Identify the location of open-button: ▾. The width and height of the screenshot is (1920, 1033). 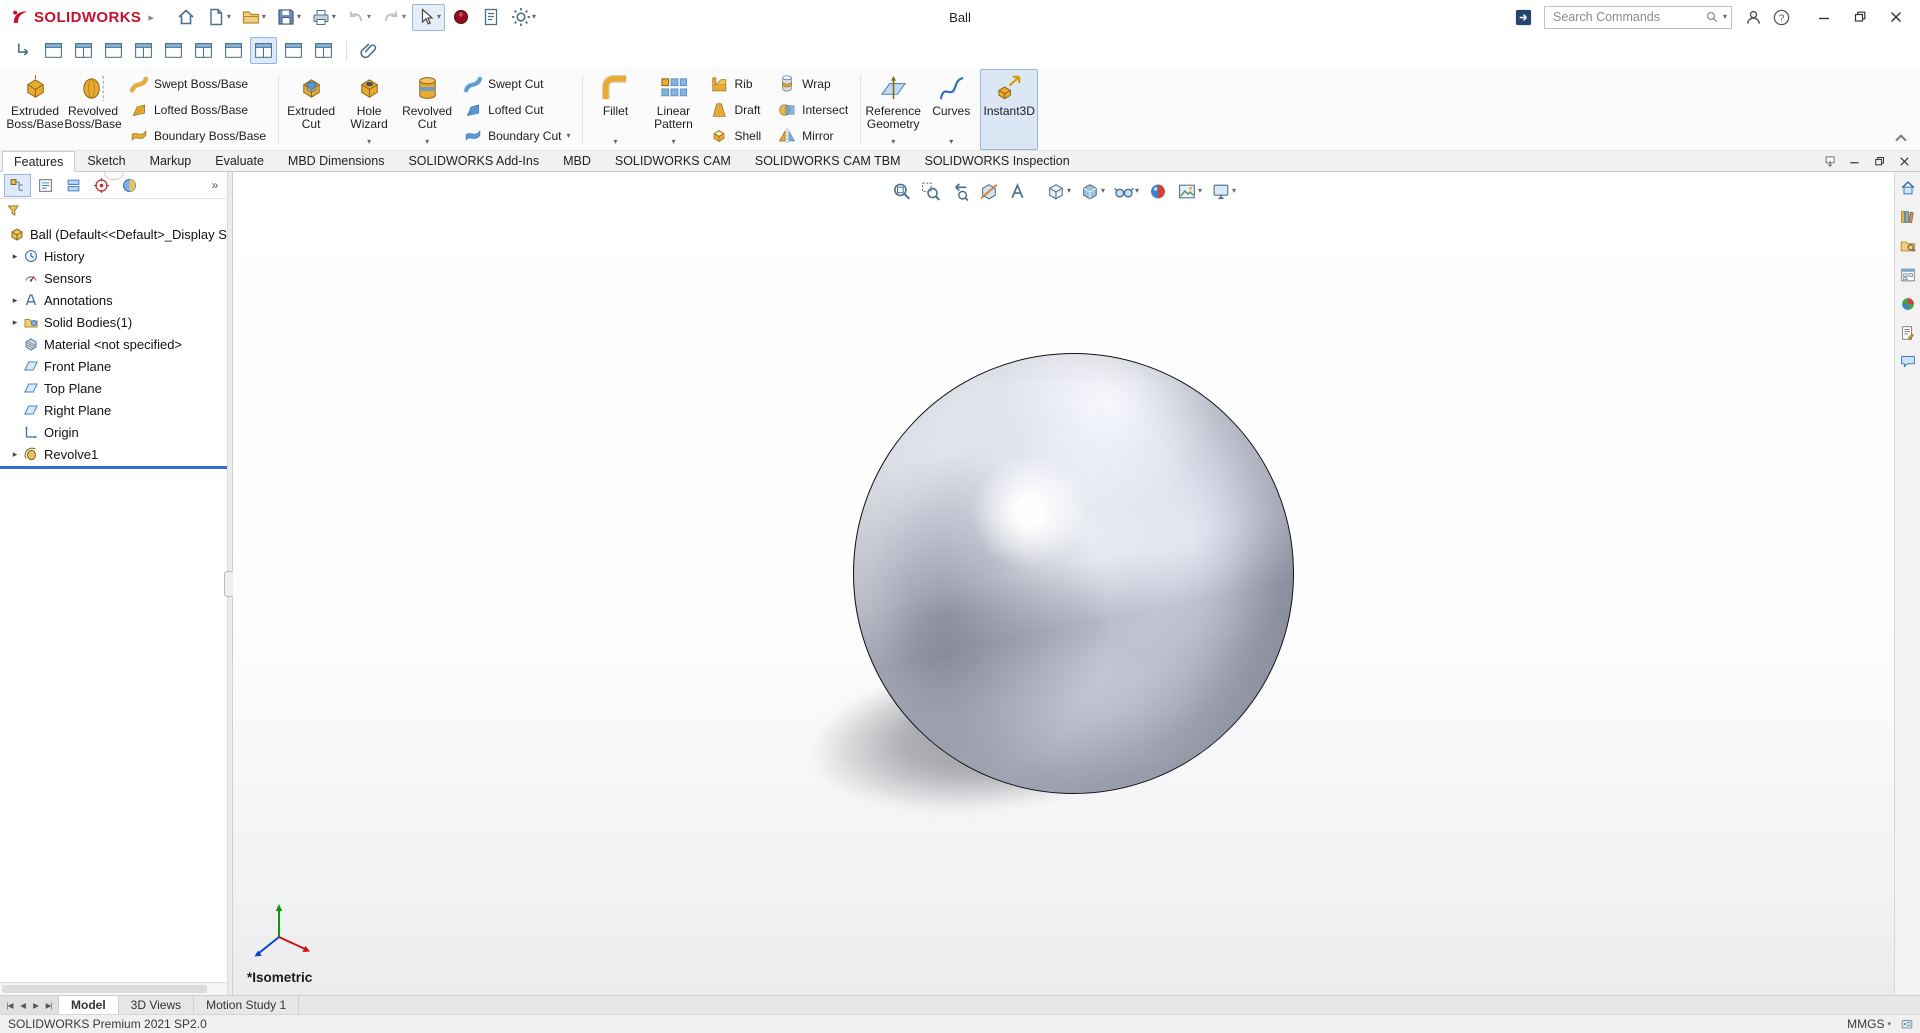
(253, 17).